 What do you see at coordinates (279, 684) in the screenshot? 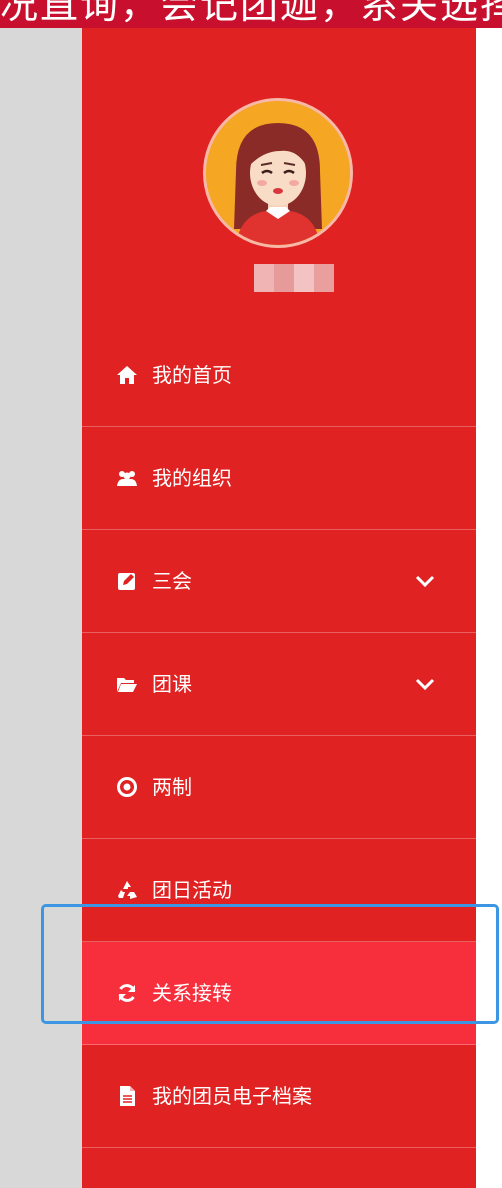
I see `menu-item-group-class: 团课` at bounding box center [279, 684].